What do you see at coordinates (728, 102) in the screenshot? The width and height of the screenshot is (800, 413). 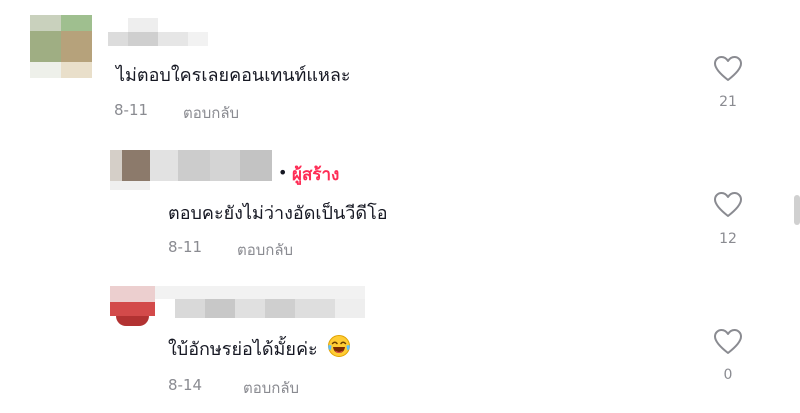 I see `like-count: 21` at bounding box center [728, 102].